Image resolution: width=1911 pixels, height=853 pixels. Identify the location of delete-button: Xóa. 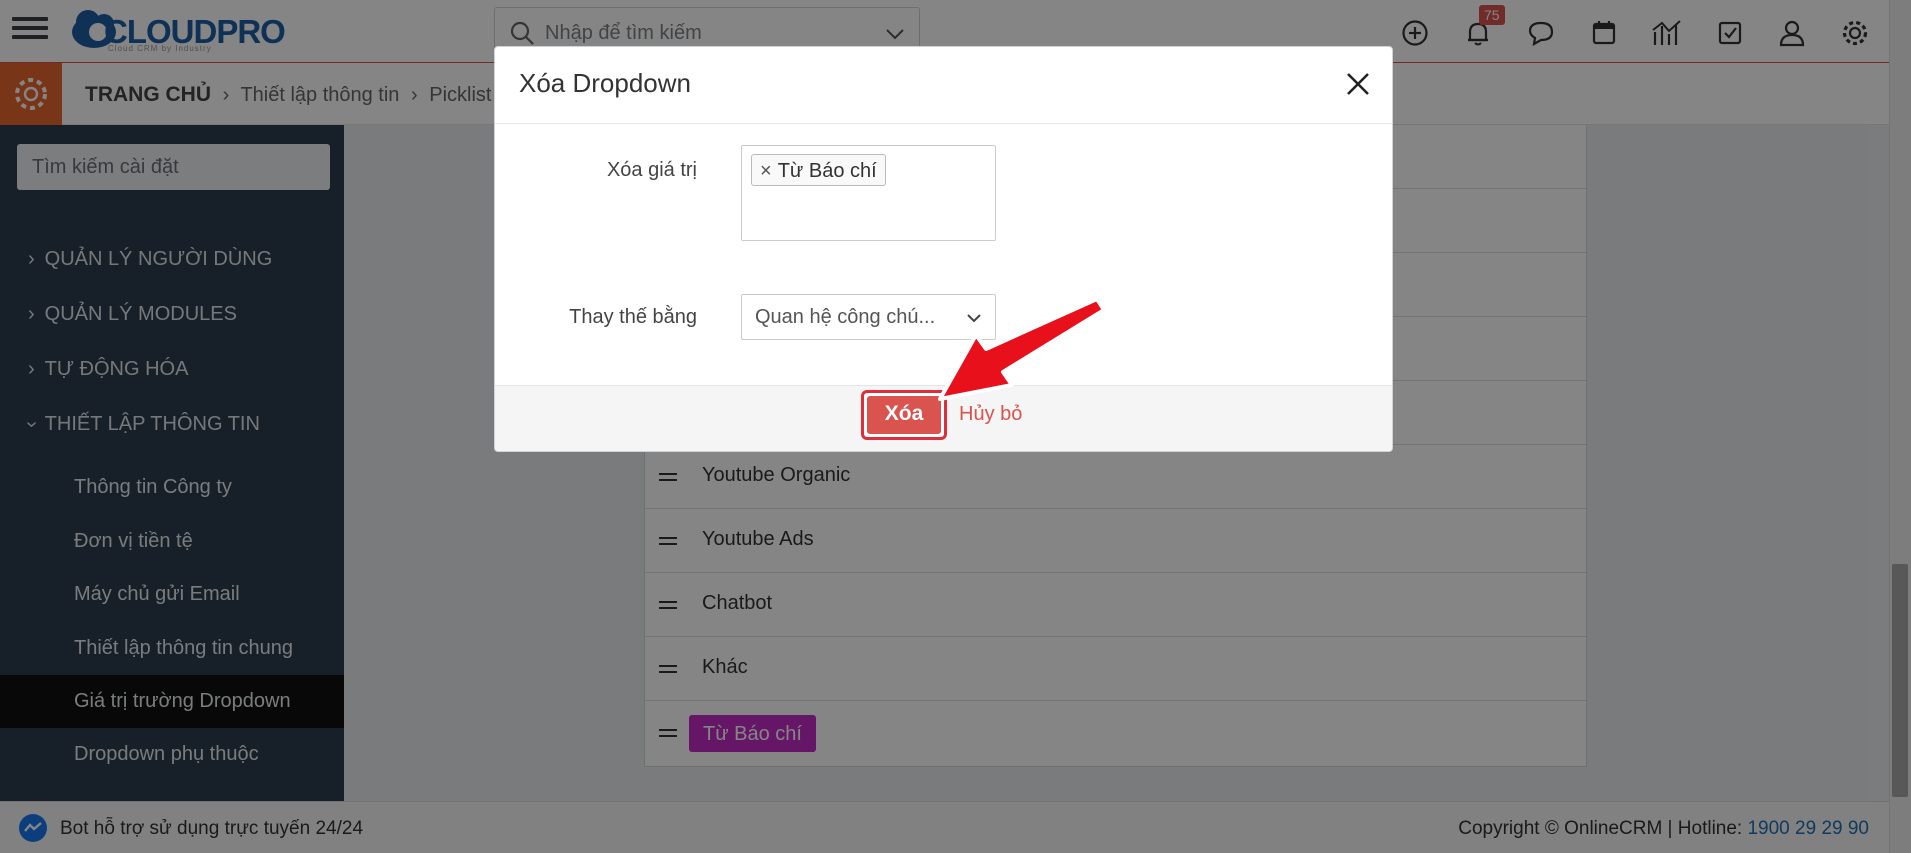
(904, 415).